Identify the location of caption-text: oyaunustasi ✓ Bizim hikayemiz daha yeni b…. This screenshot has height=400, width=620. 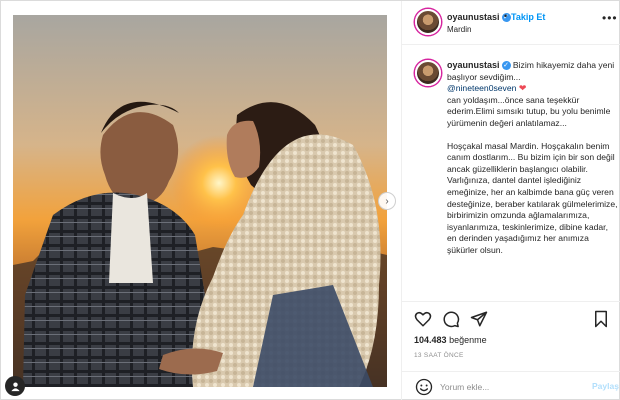
(533, 158).